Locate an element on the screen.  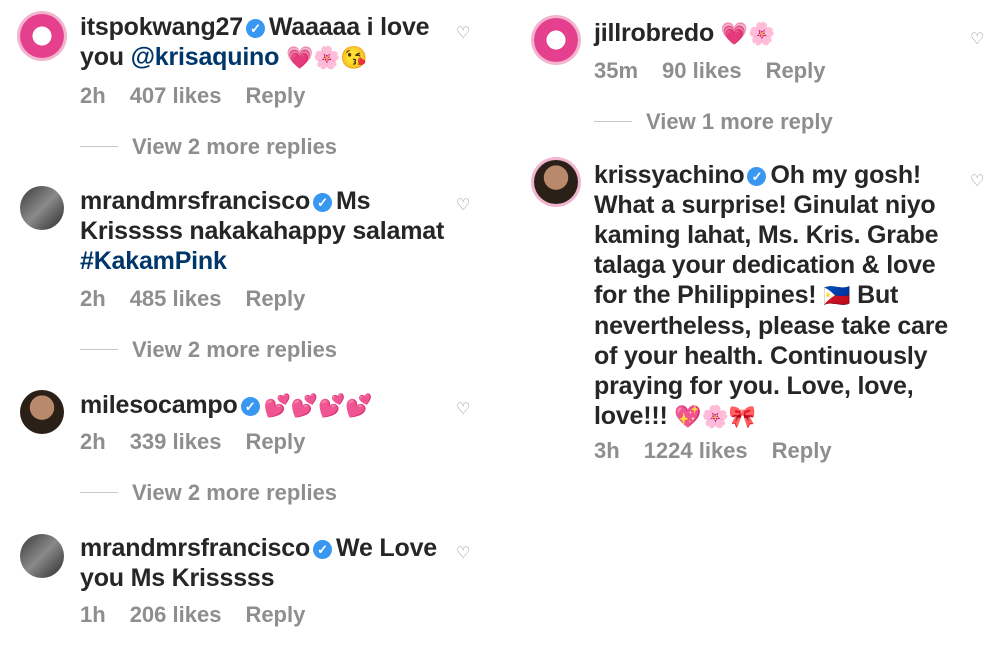
comment-text-line: love!!! is located at coordinates (631, 416).